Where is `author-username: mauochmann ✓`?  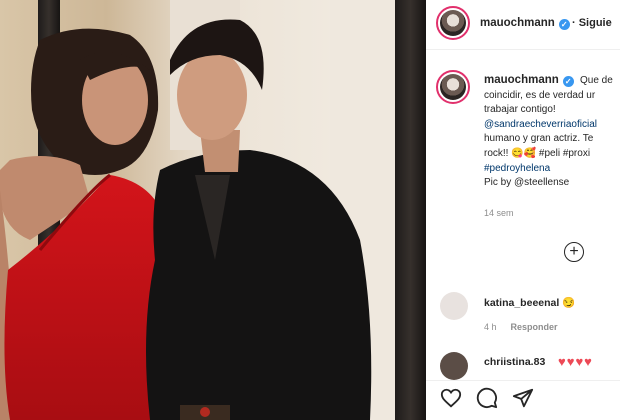
author-username: mauochmann ✓ is located at coordinates (525, 23).